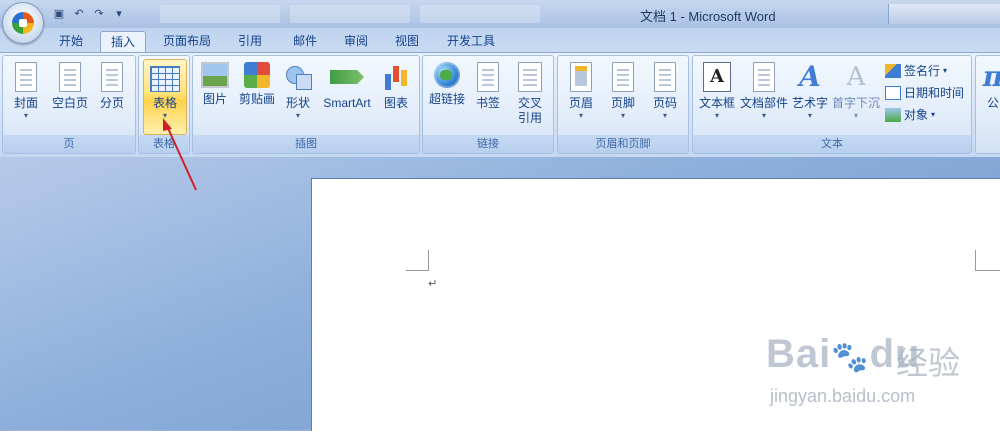  Describe the element at coordinates (850, 357) in the screenshot. I see `paw-icon: 🐾` at that location.